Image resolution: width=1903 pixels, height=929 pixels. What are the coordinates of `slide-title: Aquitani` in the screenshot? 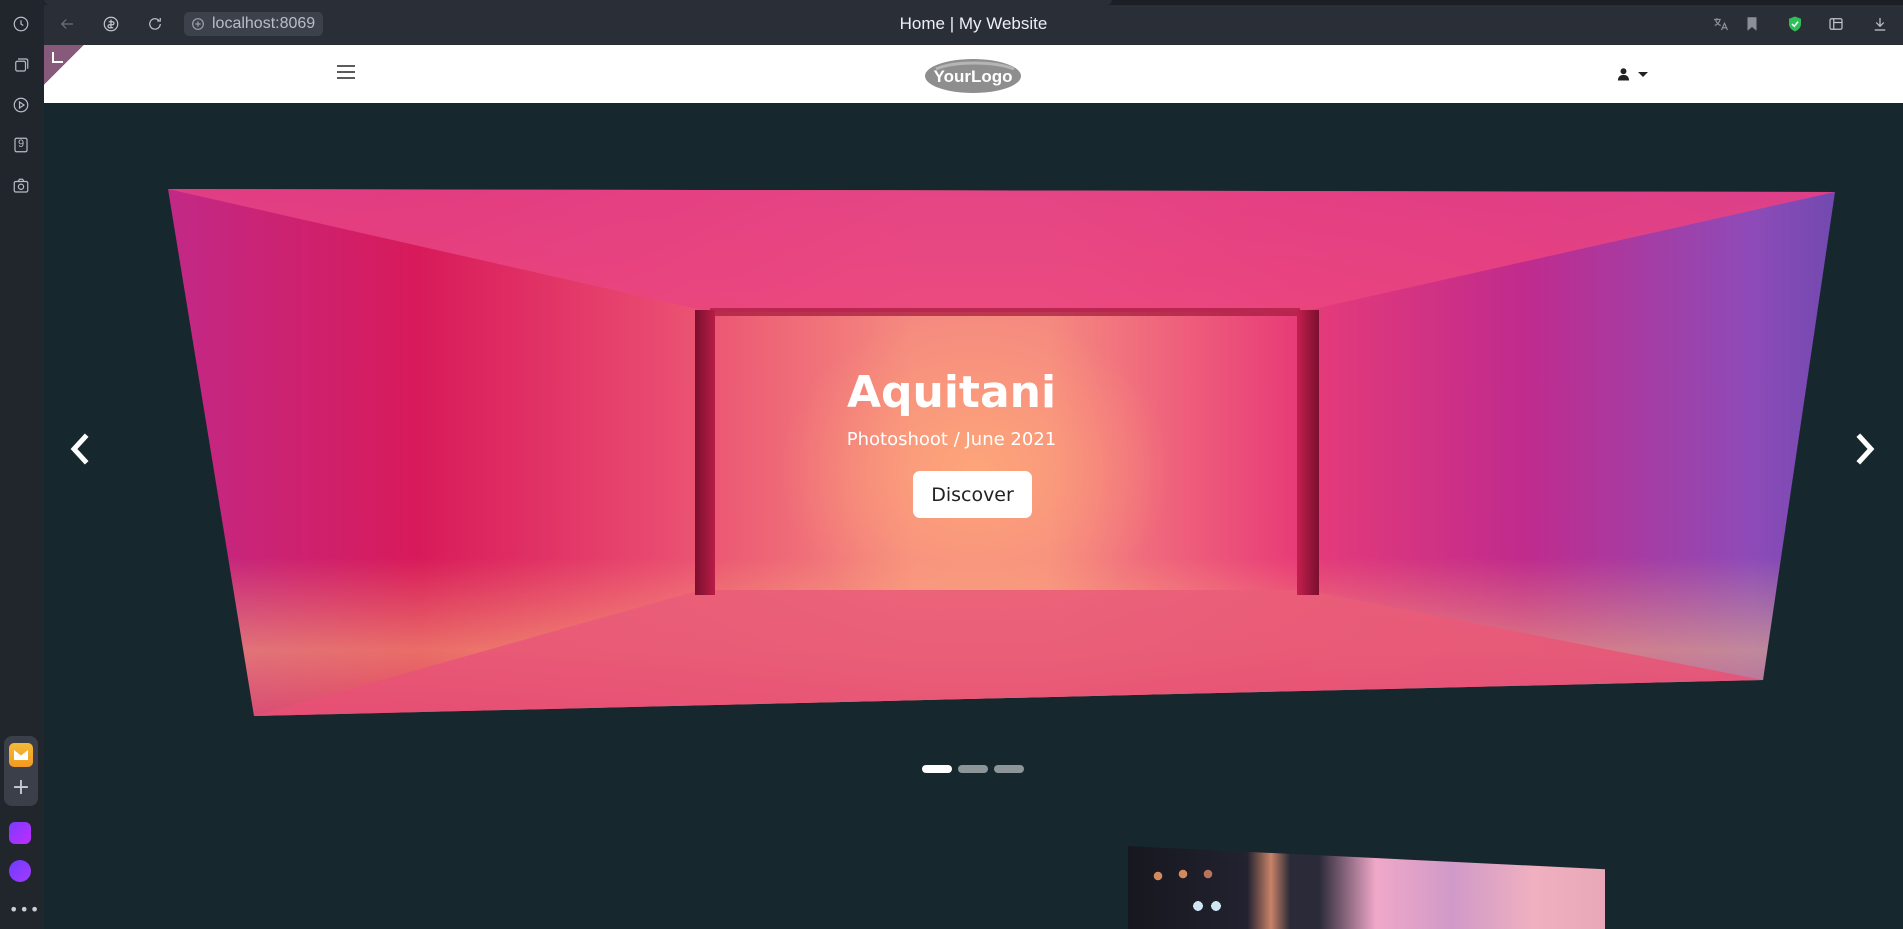 It's located at (951, 392).